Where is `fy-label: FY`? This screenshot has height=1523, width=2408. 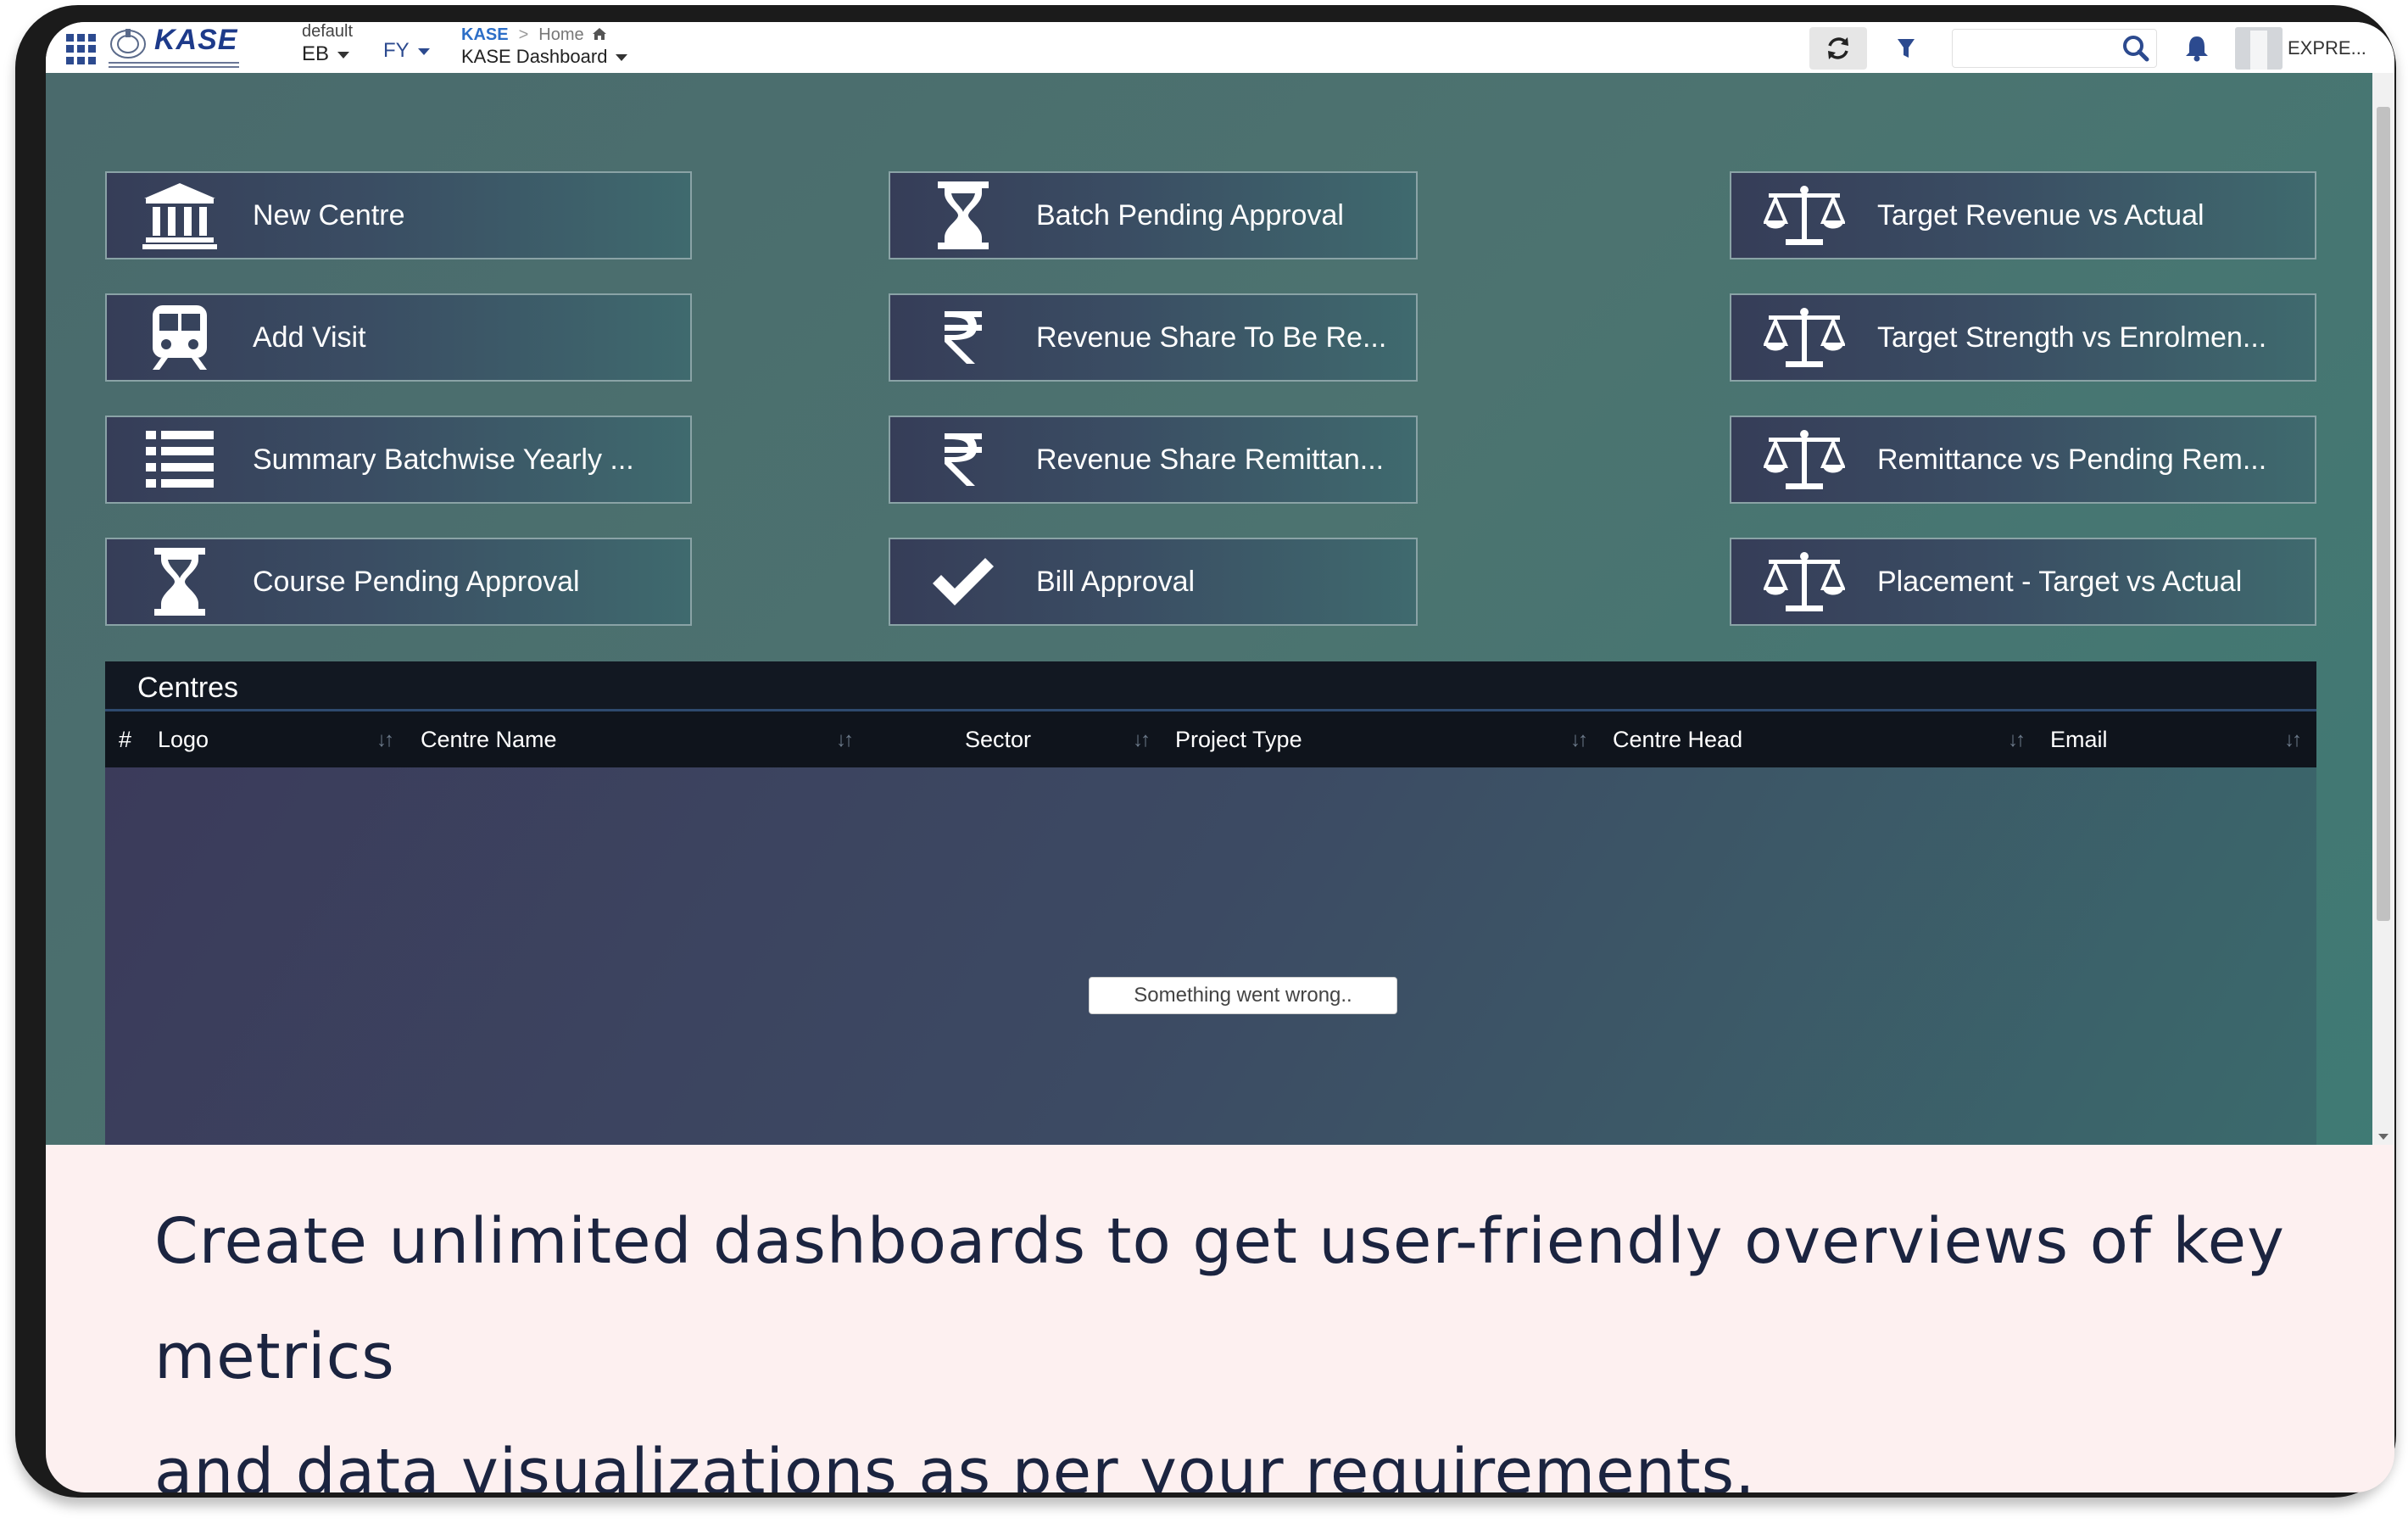 fy-label: FY is located at coordinates (396, 50).